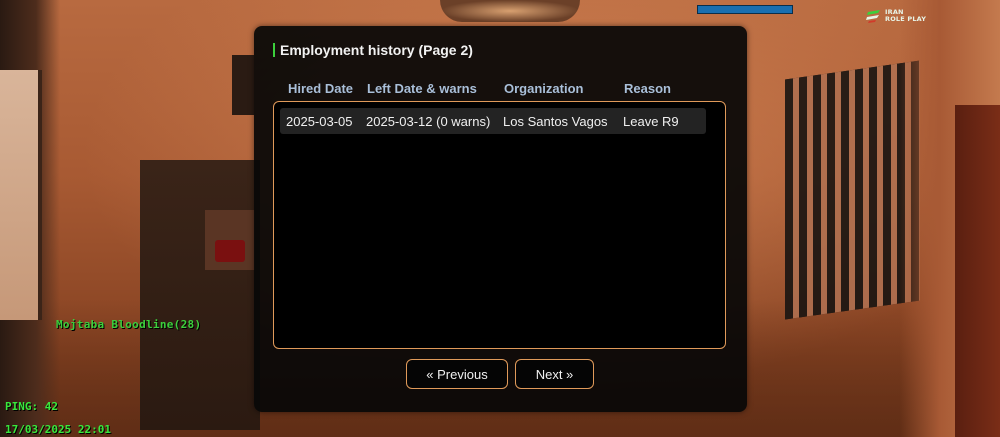 The height and width of the screenshot is (437, 1000). Describe the element at coordinates (274, 50) in the screenshot. I see `title-accent-bar` at that location.